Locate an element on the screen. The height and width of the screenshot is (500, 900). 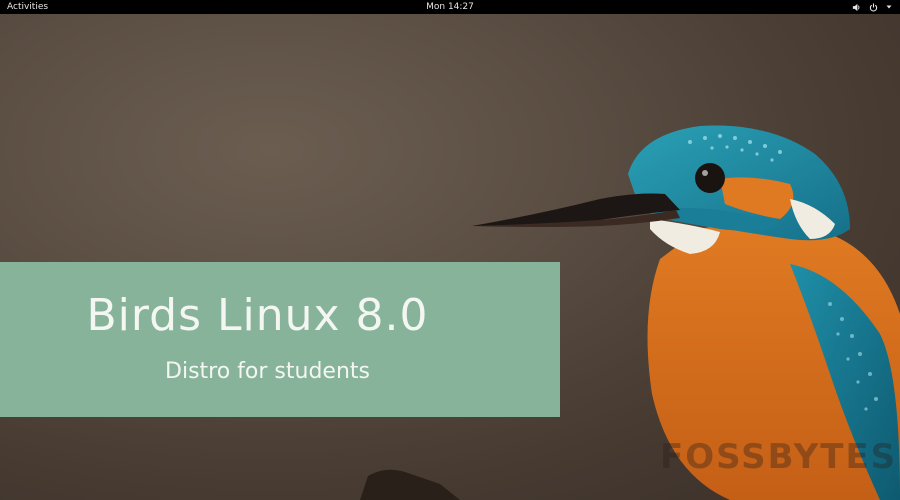
activities-button: Activities is located at coordinates (27, 7).